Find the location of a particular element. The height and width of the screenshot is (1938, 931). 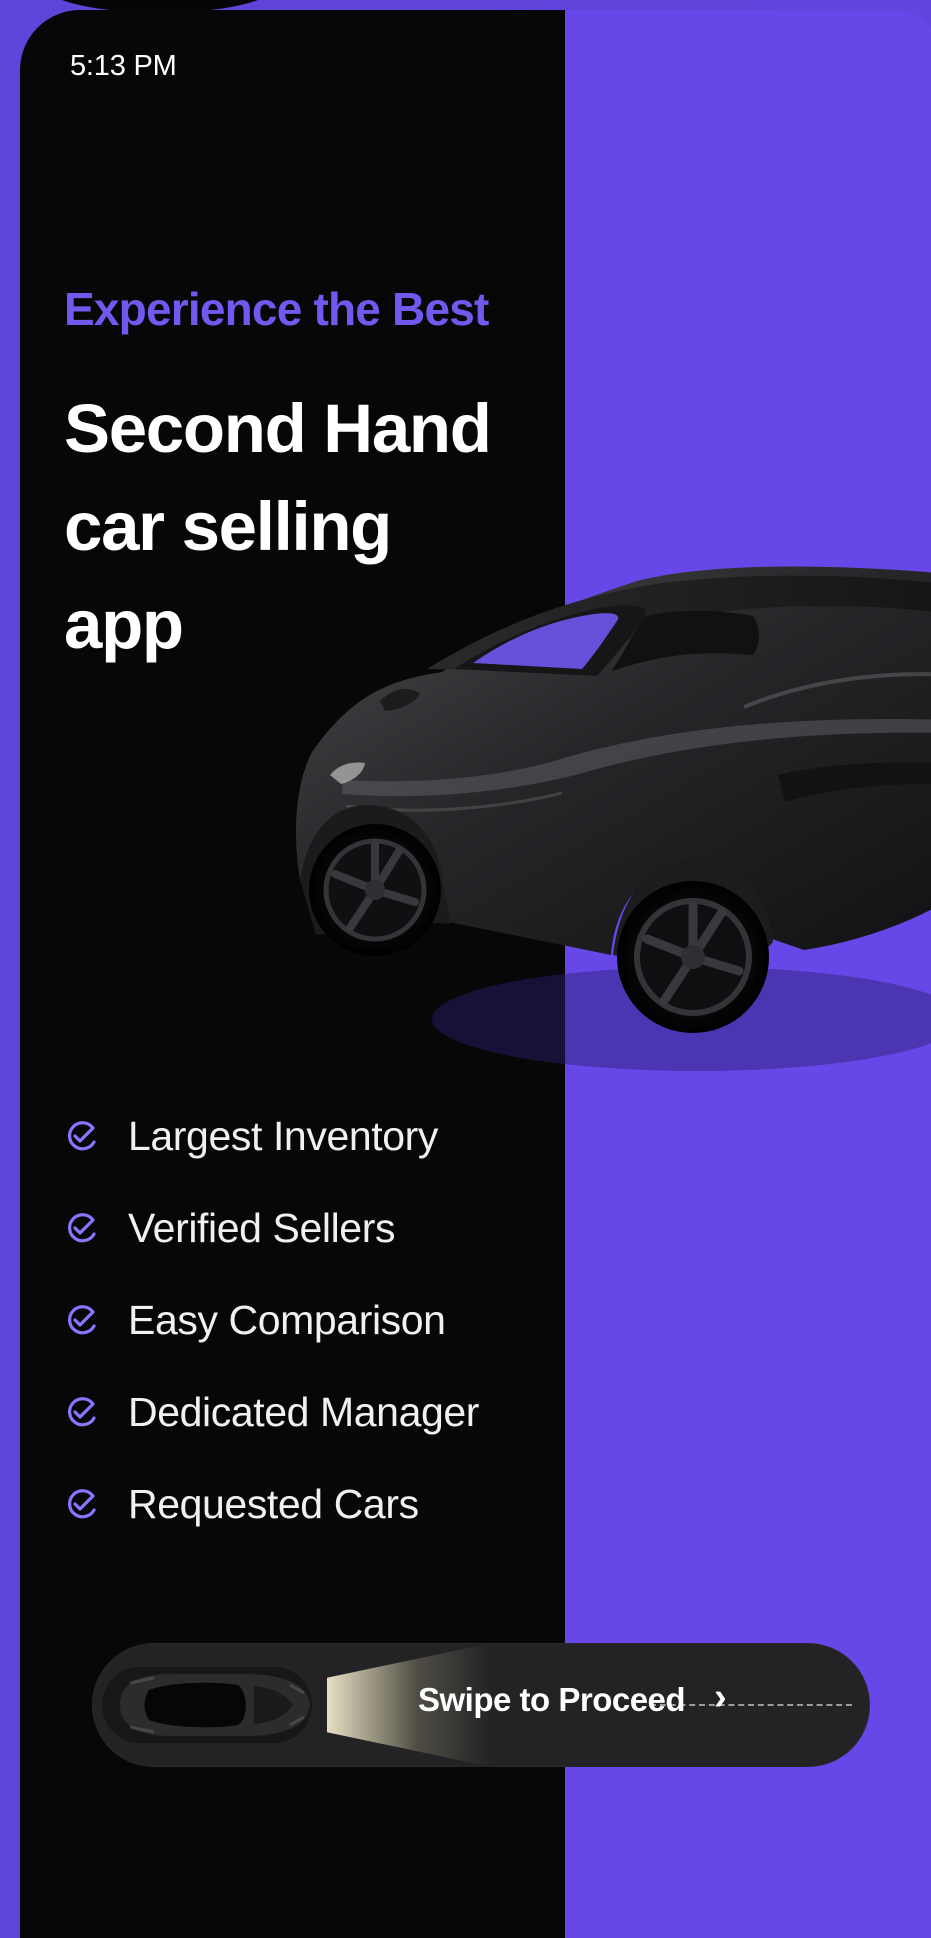

feature-label: Dedicated Manager is located at coordinates (304, 1411).